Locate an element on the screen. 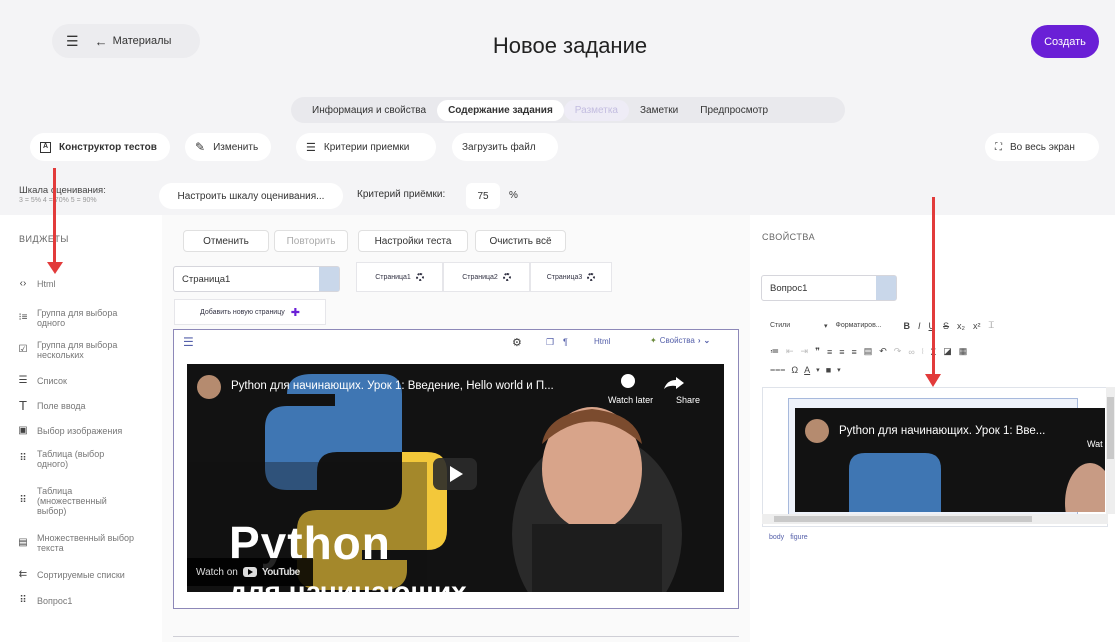 This screenshot has height=642, width=1115. question-select: Вопрос1 is located at coordinates (829, 288).